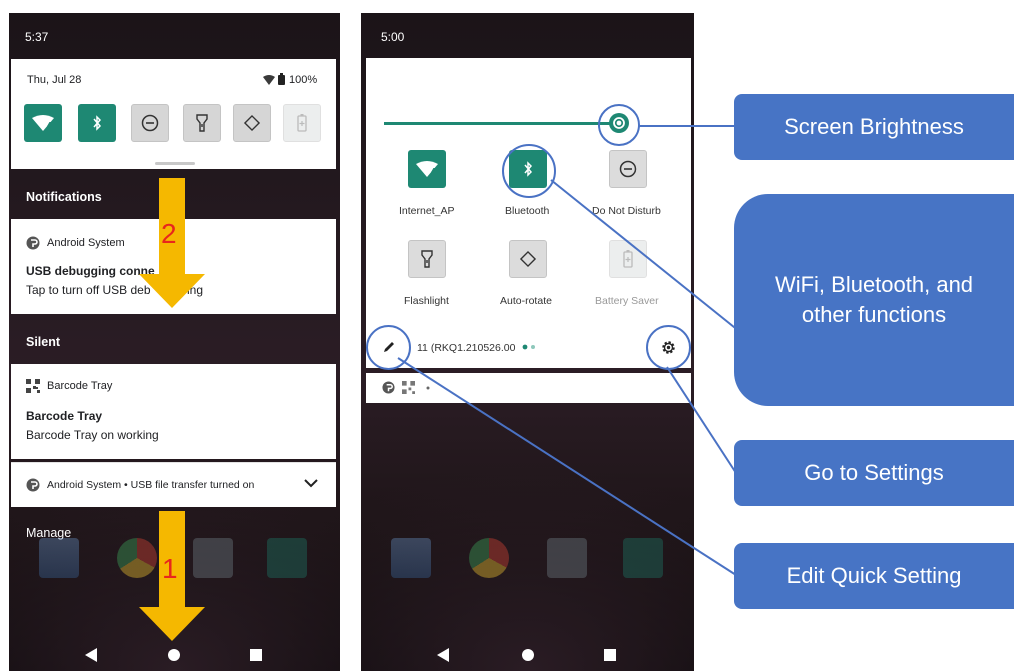  I want to click on brightness-highlight-ring, so click(619, 125).